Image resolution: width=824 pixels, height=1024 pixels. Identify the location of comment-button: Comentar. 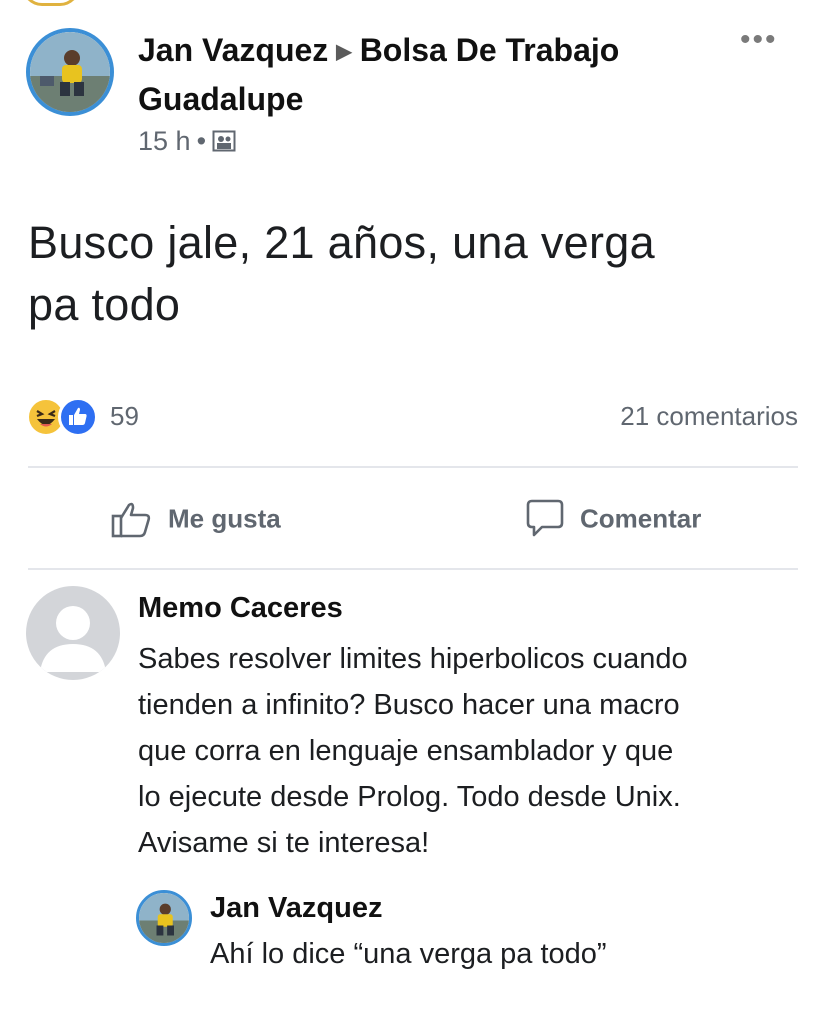
(611, 519).